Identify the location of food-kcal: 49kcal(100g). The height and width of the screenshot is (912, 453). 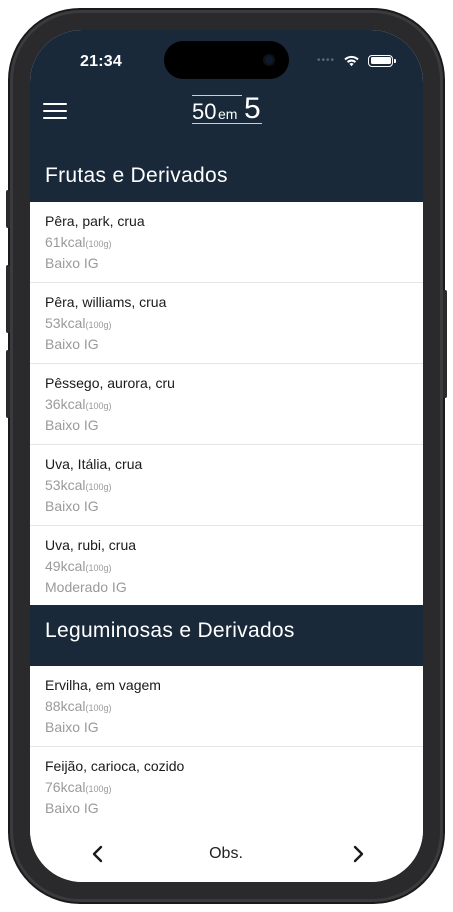
(78, 566).